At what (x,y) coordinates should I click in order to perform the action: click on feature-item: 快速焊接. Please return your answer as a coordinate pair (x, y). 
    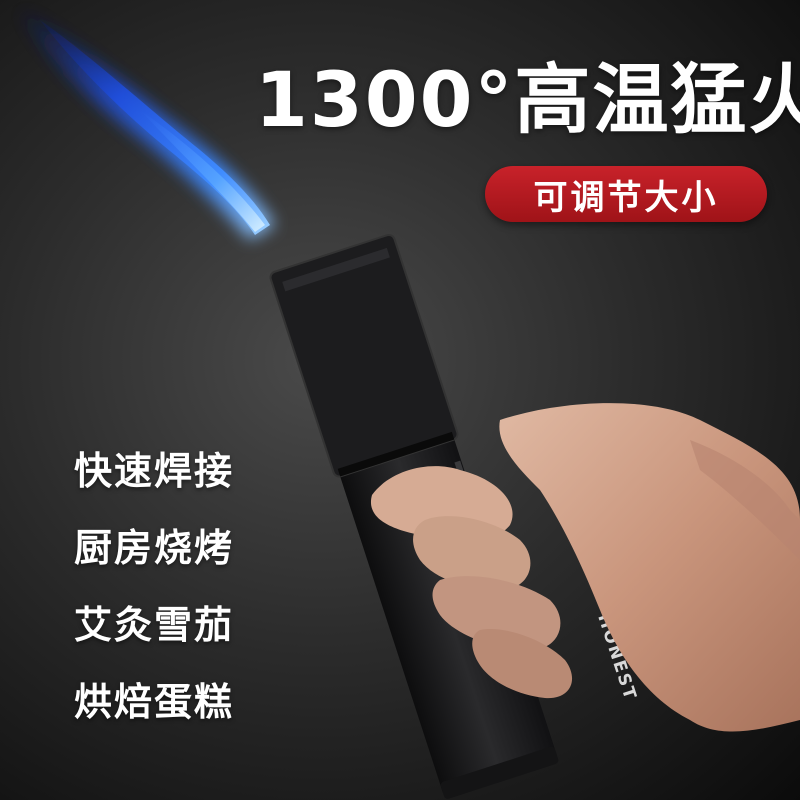
    Looking at the image, I should click on (154, 471).